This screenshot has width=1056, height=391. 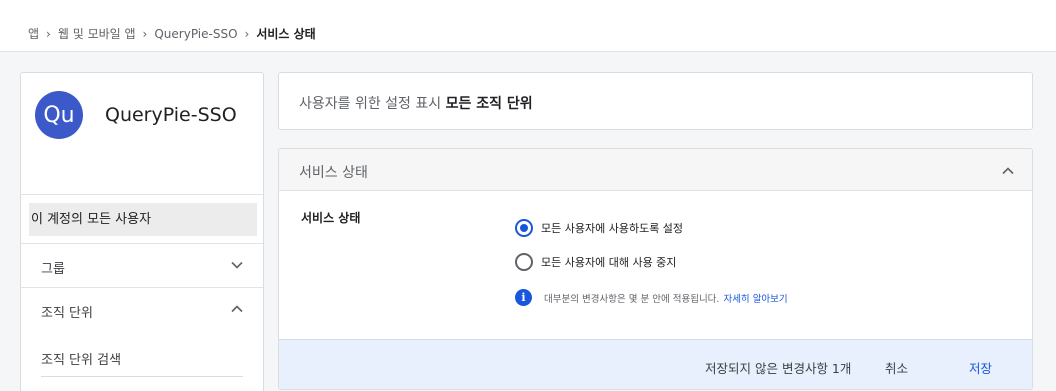 What do you see at coordinates (609, 262) in the screenshot?
I see `radio-disable-all-label: 모든 사용자에 대해 사용 중지` at bounding box center [609, 262].